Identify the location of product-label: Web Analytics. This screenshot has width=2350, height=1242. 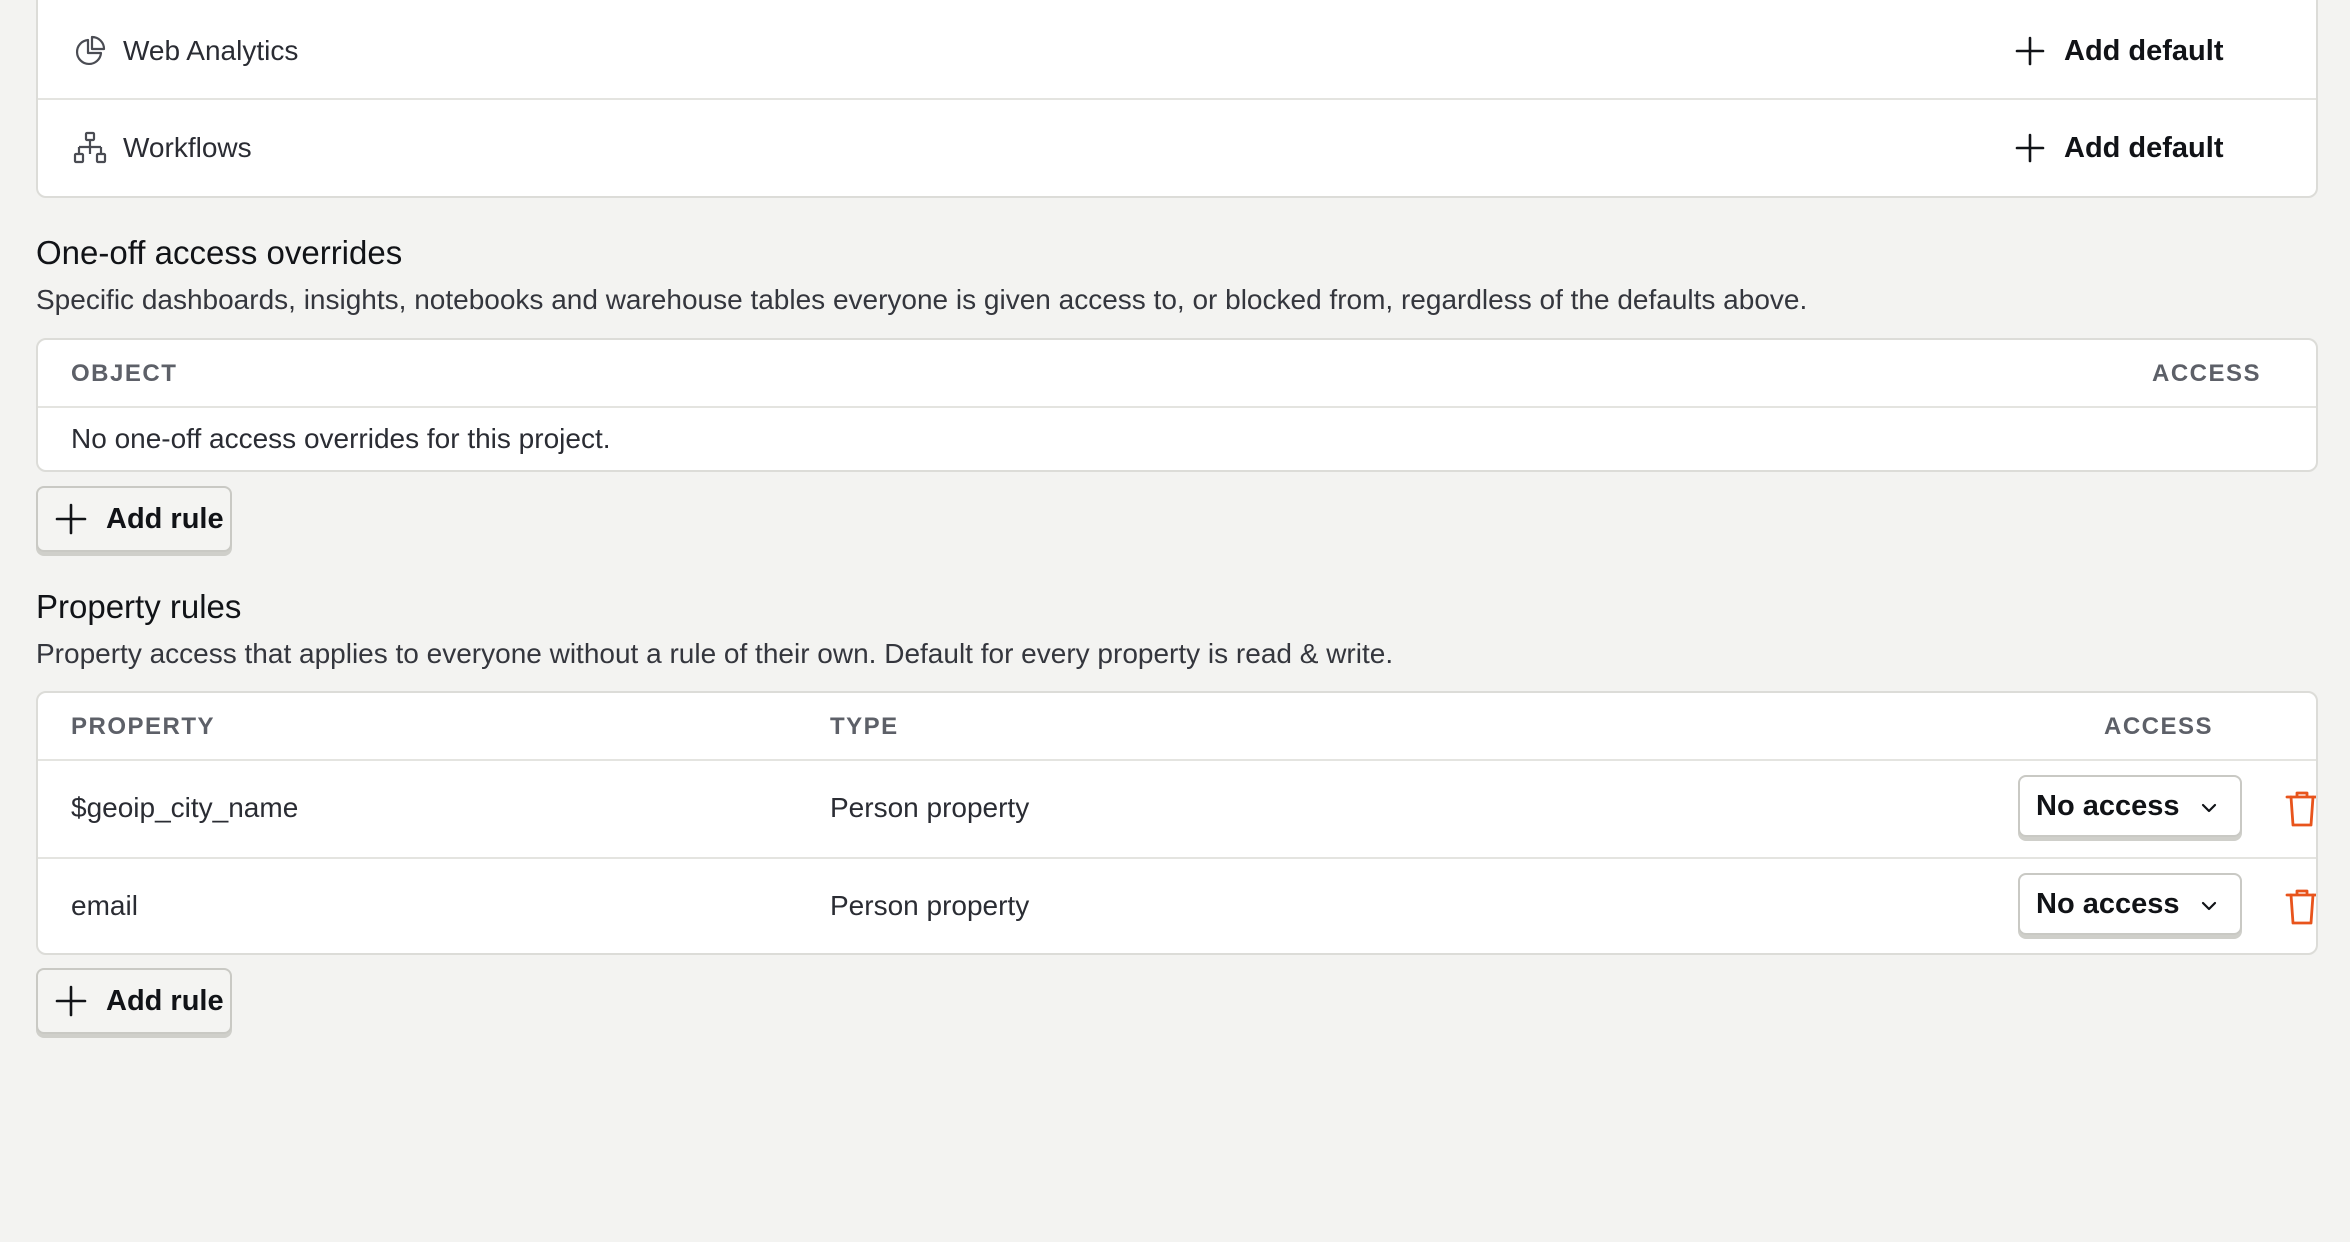
(211, 50).